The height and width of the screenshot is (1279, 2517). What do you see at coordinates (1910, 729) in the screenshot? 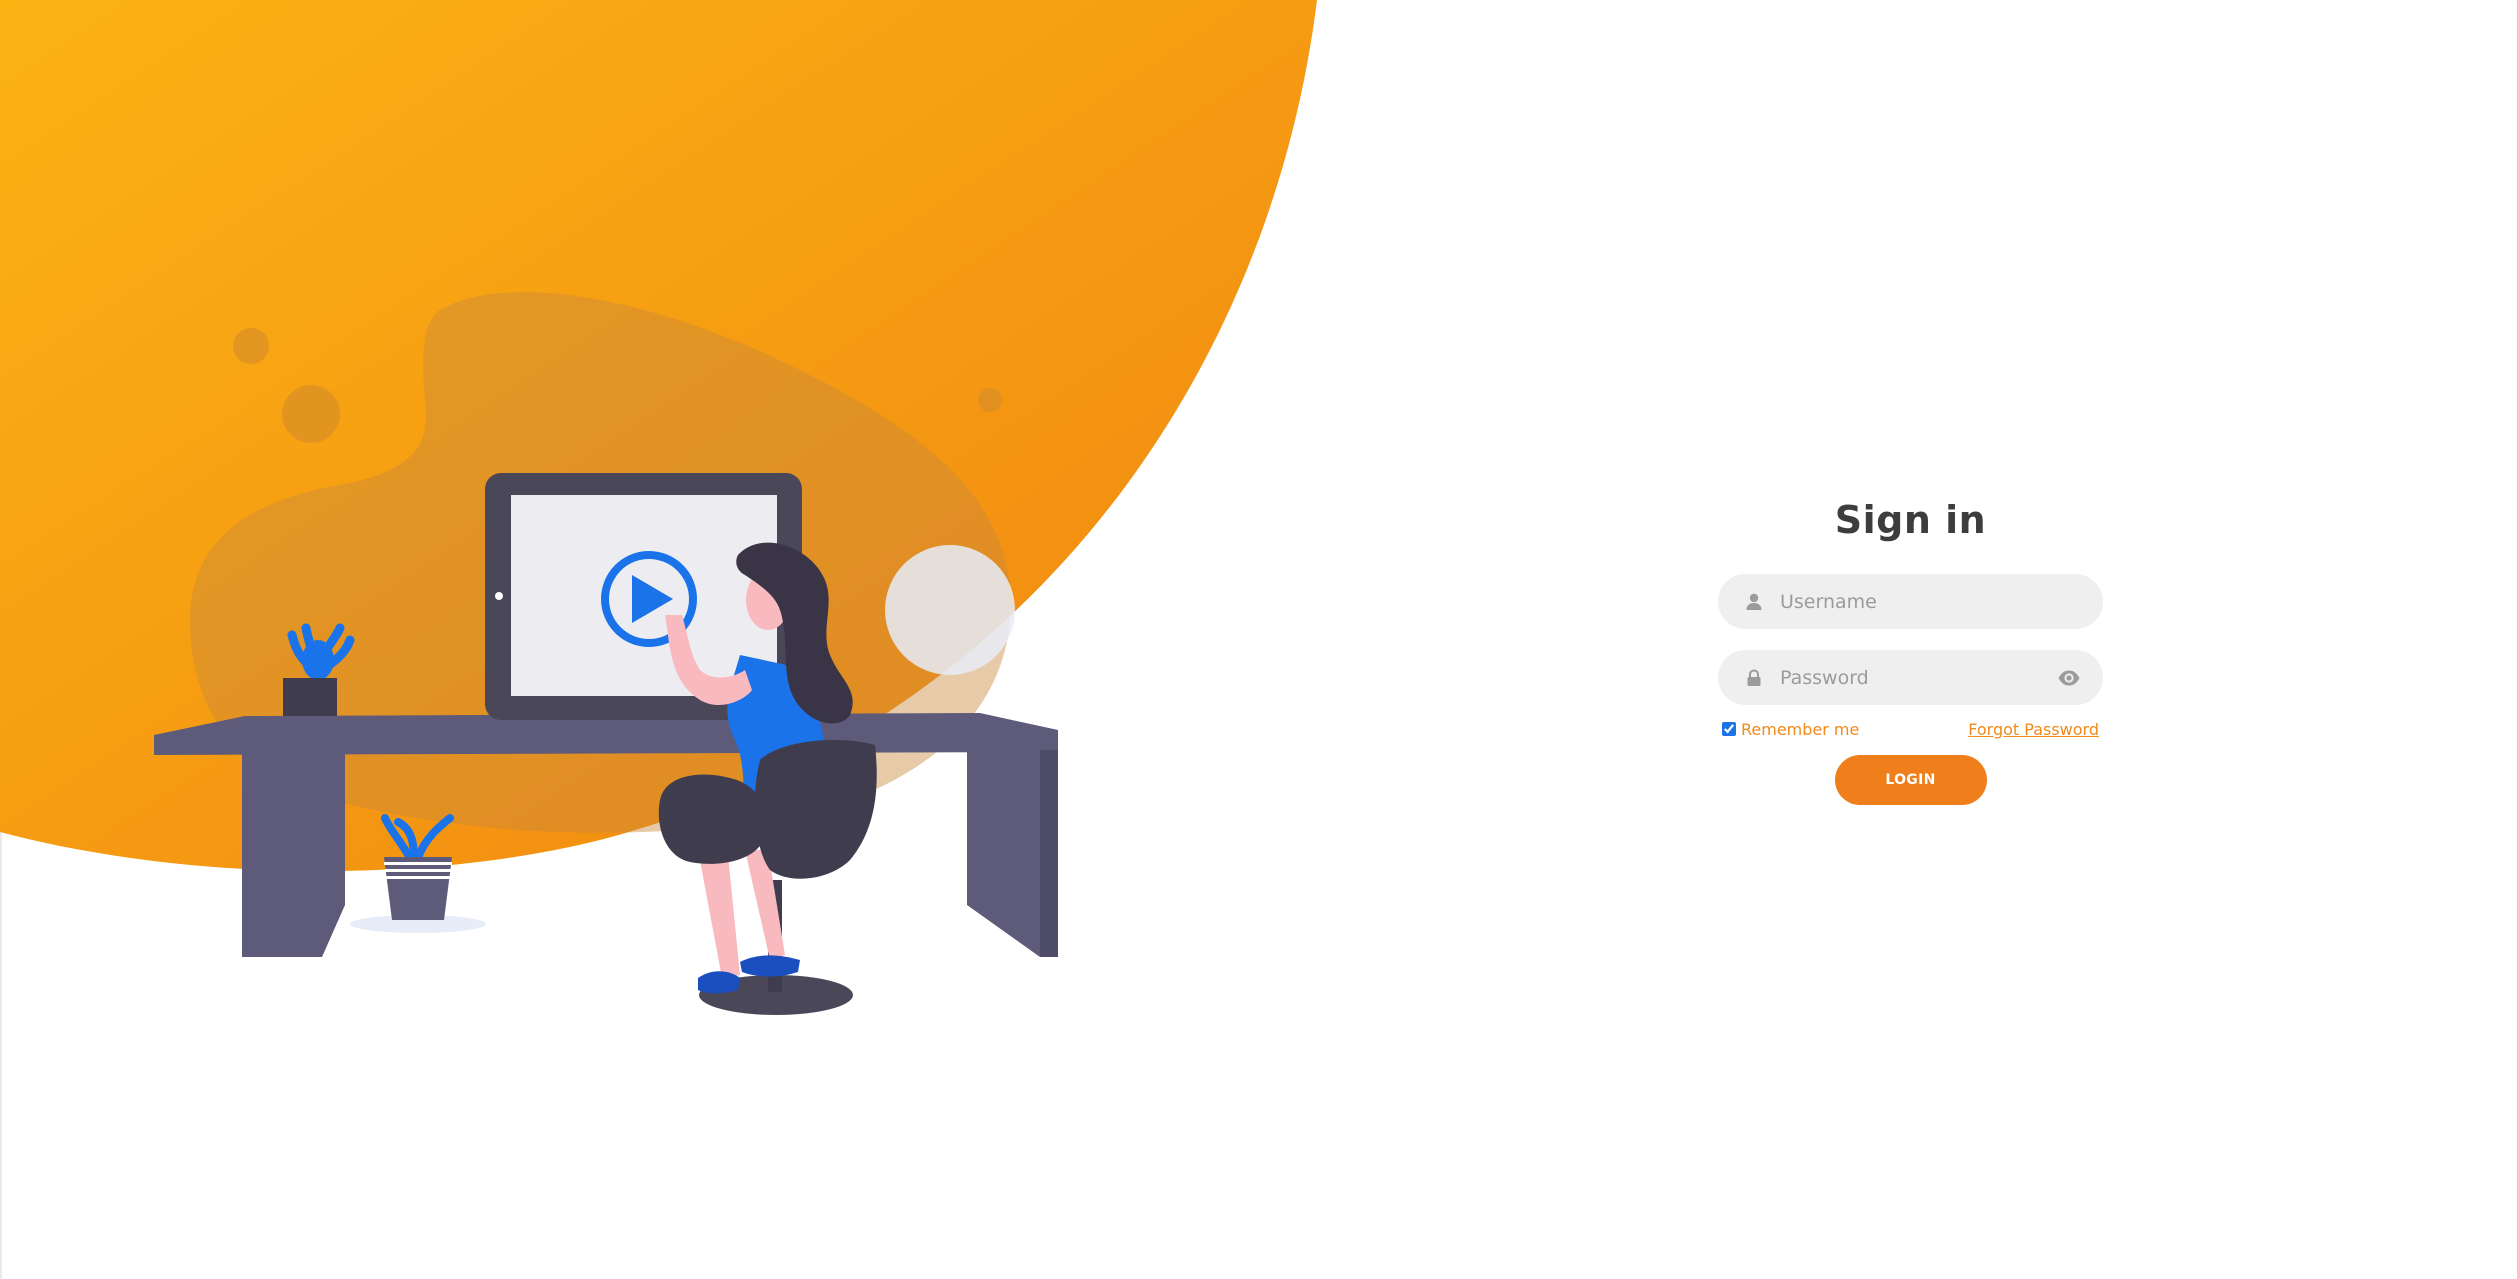
I see `signin-options-row: Remember me Forgot Password` at bounding box center [1910, 729].